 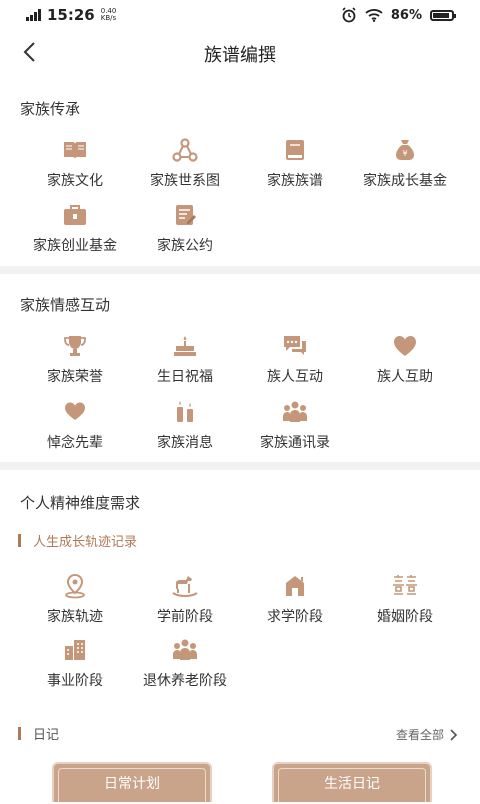 I want to click on double-happiness-icon, so click(x=405, y=585).